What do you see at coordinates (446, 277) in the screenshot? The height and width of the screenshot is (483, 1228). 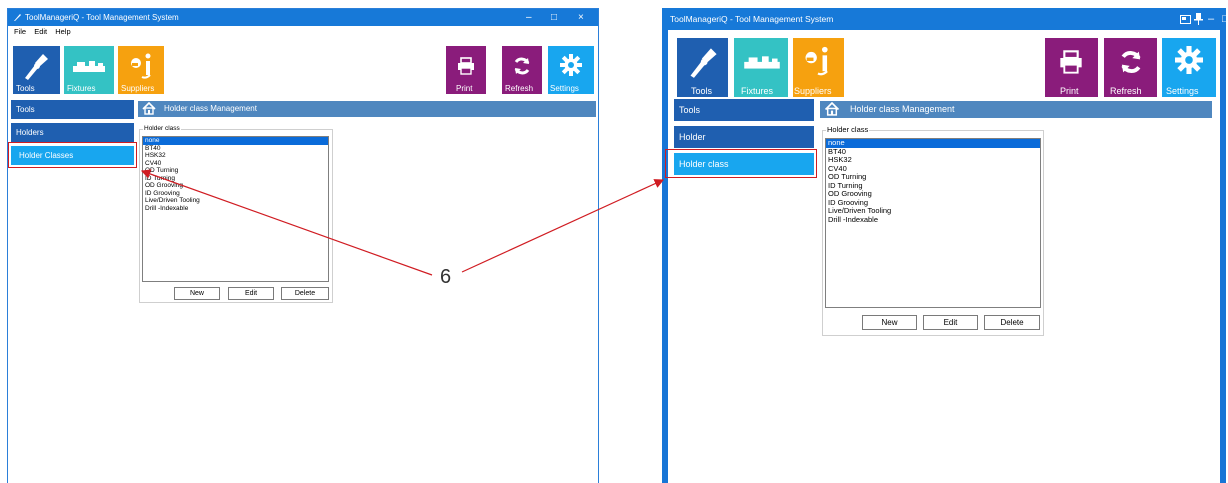 I see `callout-number: 6` at bounding box center [446, 277].